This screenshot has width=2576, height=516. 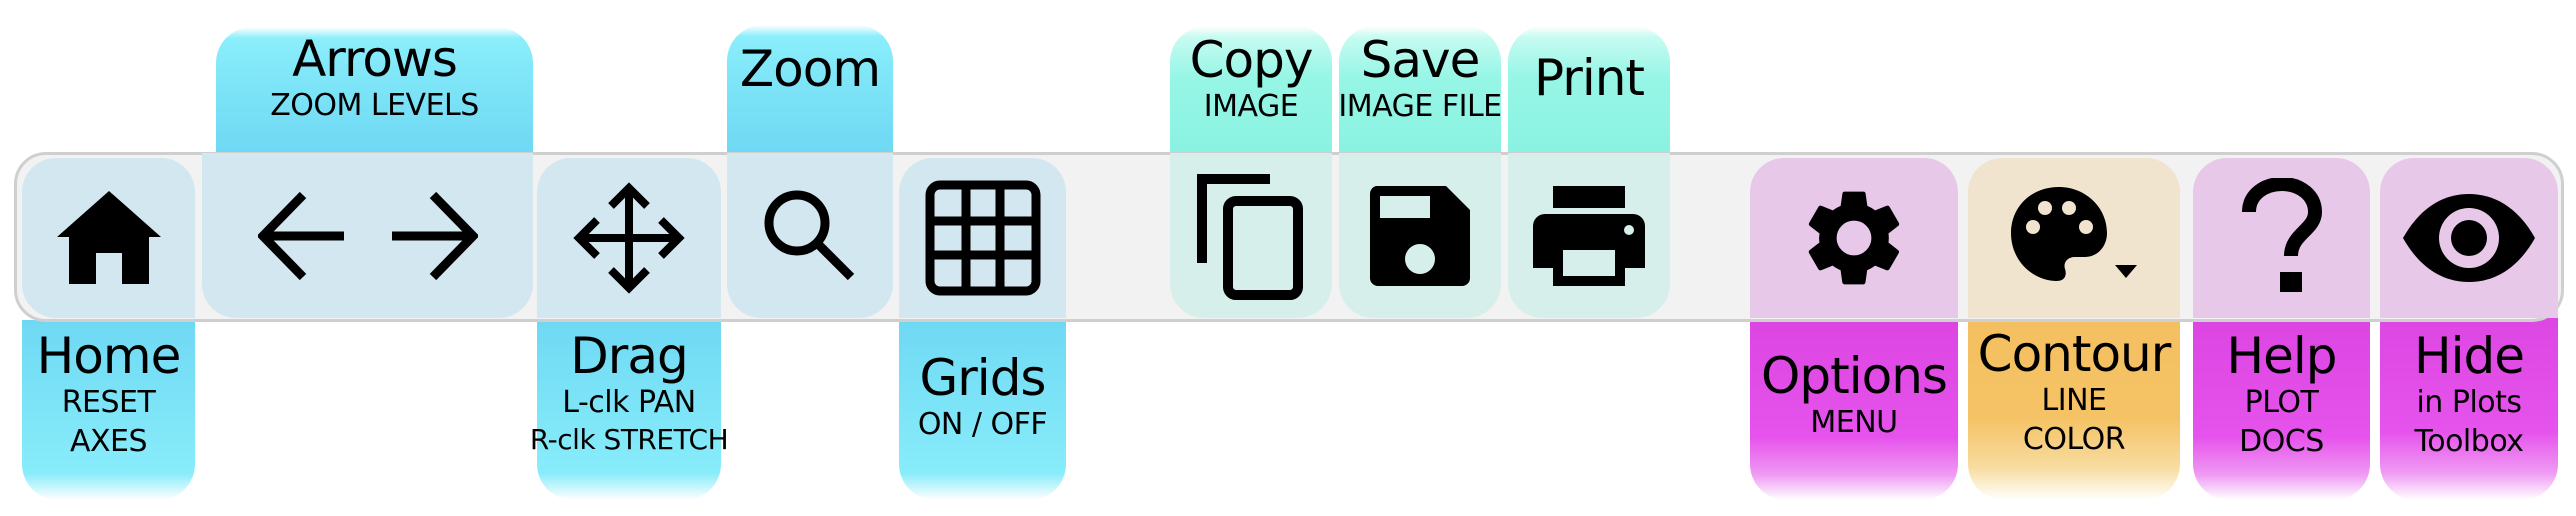 I want to click on zoom-level-forward-button, so click(x=433, y=236).